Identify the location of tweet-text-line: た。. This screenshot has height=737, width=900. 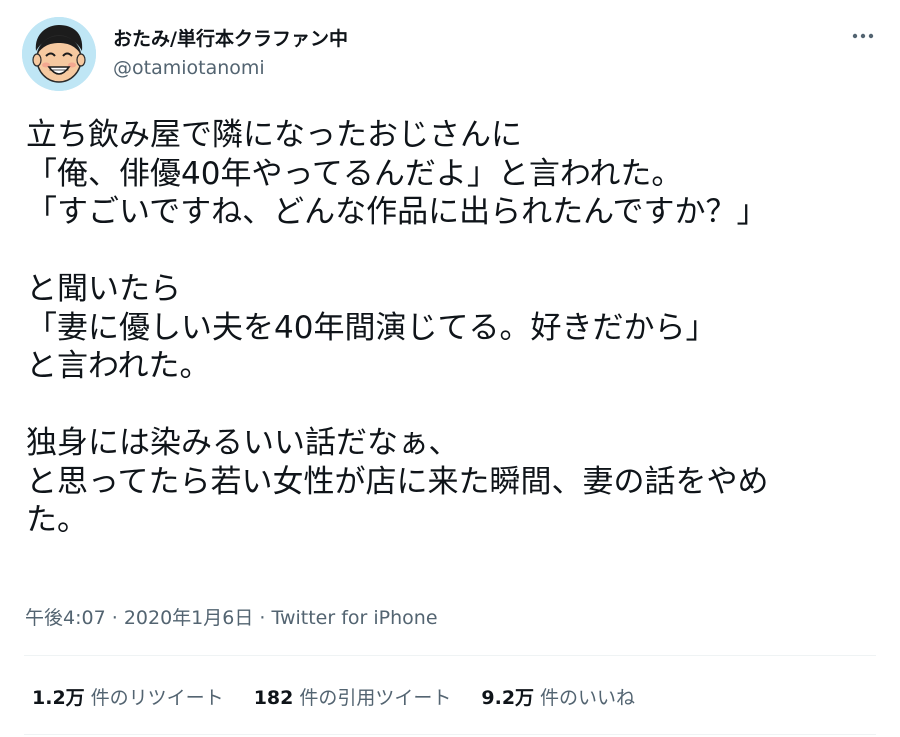
(57, 520).